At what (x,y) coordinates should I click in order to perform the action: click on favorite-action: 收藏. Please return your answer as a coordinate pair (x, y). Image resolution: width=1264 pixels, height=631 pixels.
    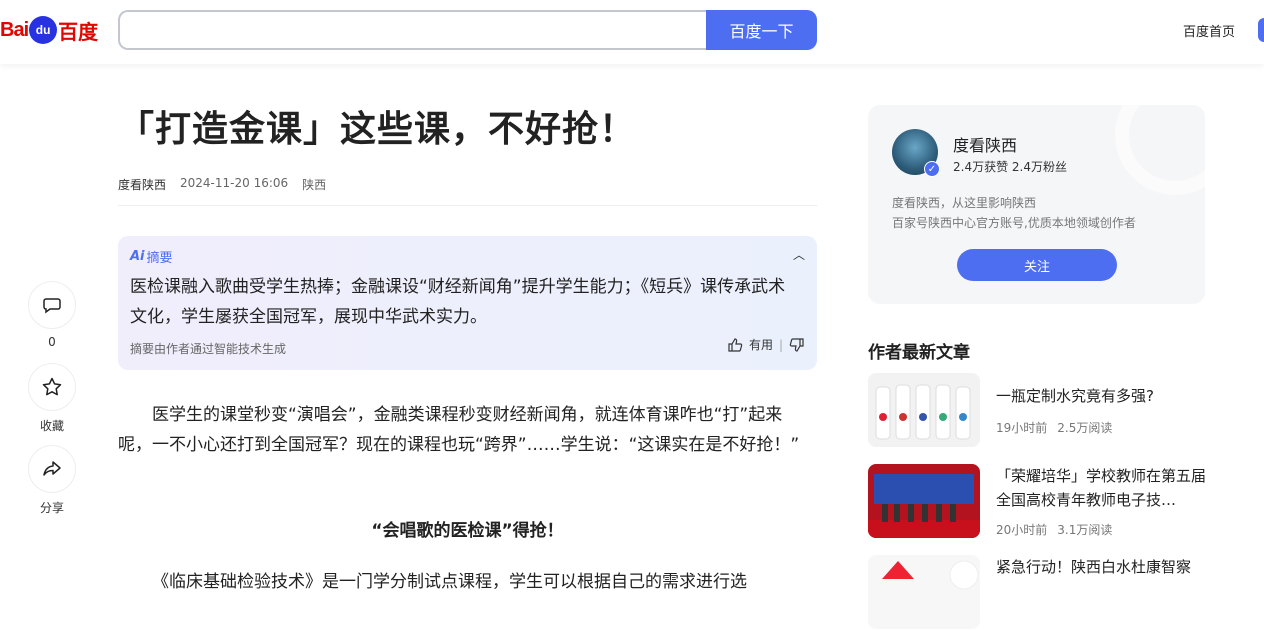
    Looking at the image, I should click on (52, 398).